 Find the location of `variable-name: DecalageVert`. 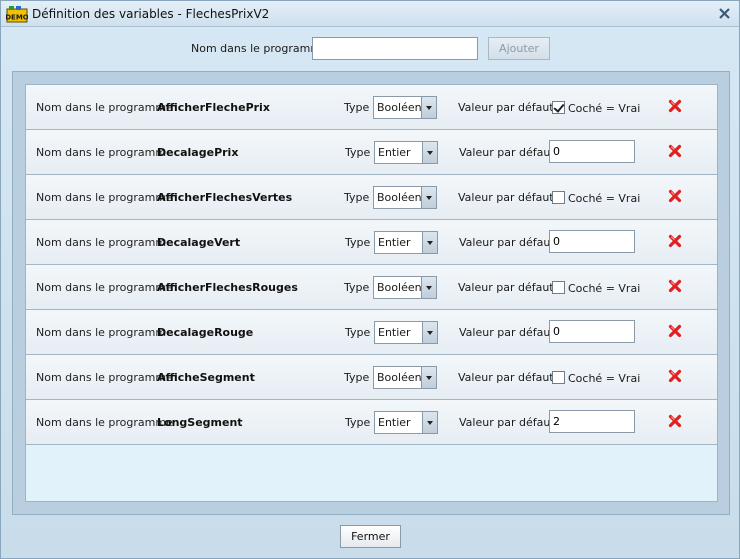

variable-name: DecalageVert is located at coordinates (199, 242).